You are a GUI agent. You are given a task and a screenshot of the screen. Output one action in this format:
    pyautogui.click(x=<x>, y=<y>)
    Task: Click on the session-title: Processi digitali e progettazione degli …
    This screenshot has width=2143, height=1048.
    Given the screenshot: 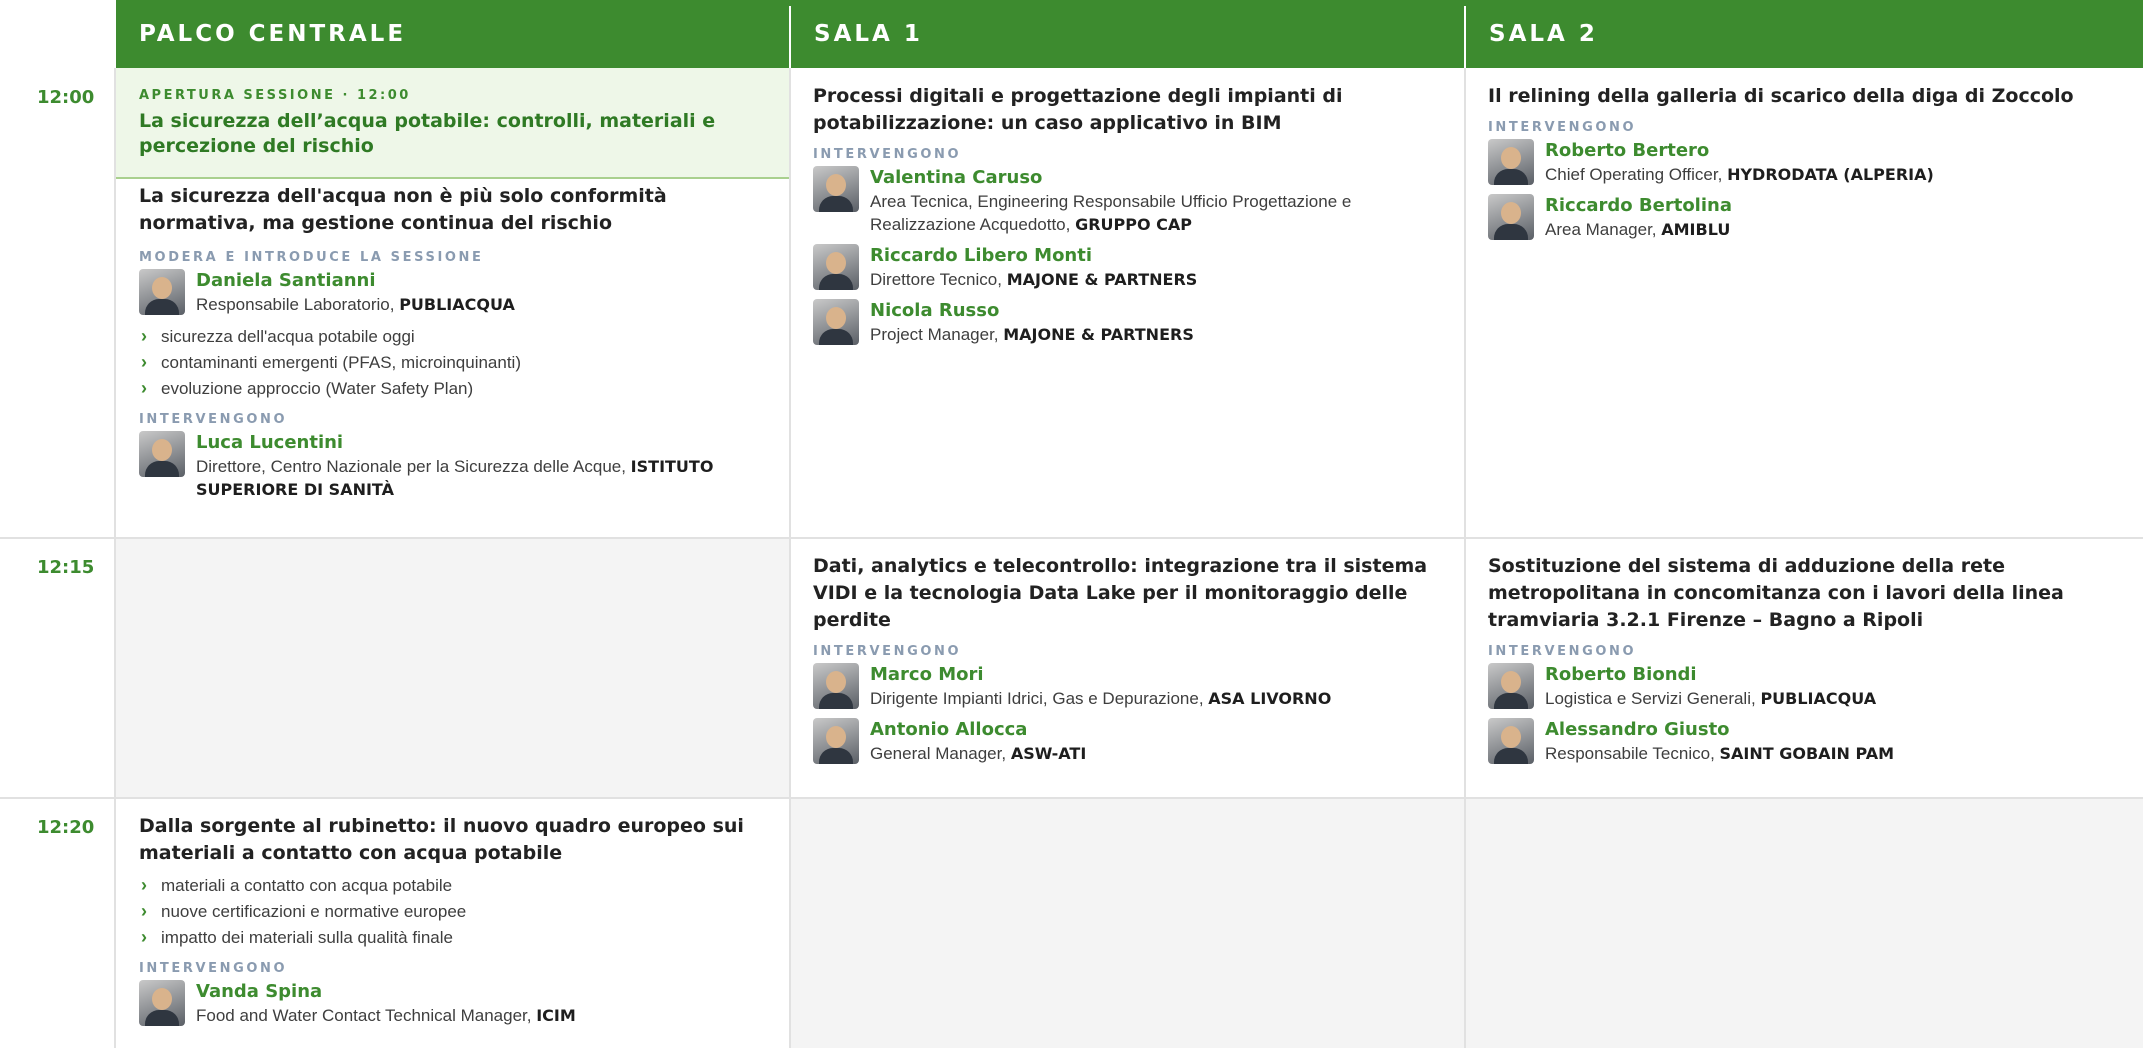 What is the action you would take?
    pyautogui.click(x=1078, y=109)
    